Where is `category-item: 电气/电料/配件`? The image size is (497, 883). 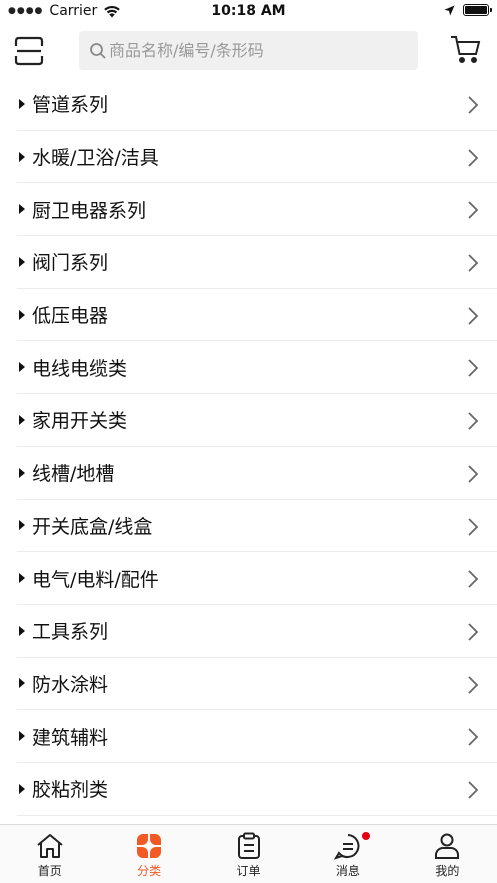
category-item: 电气/电料/配件 is located at coordinates (257, 578).